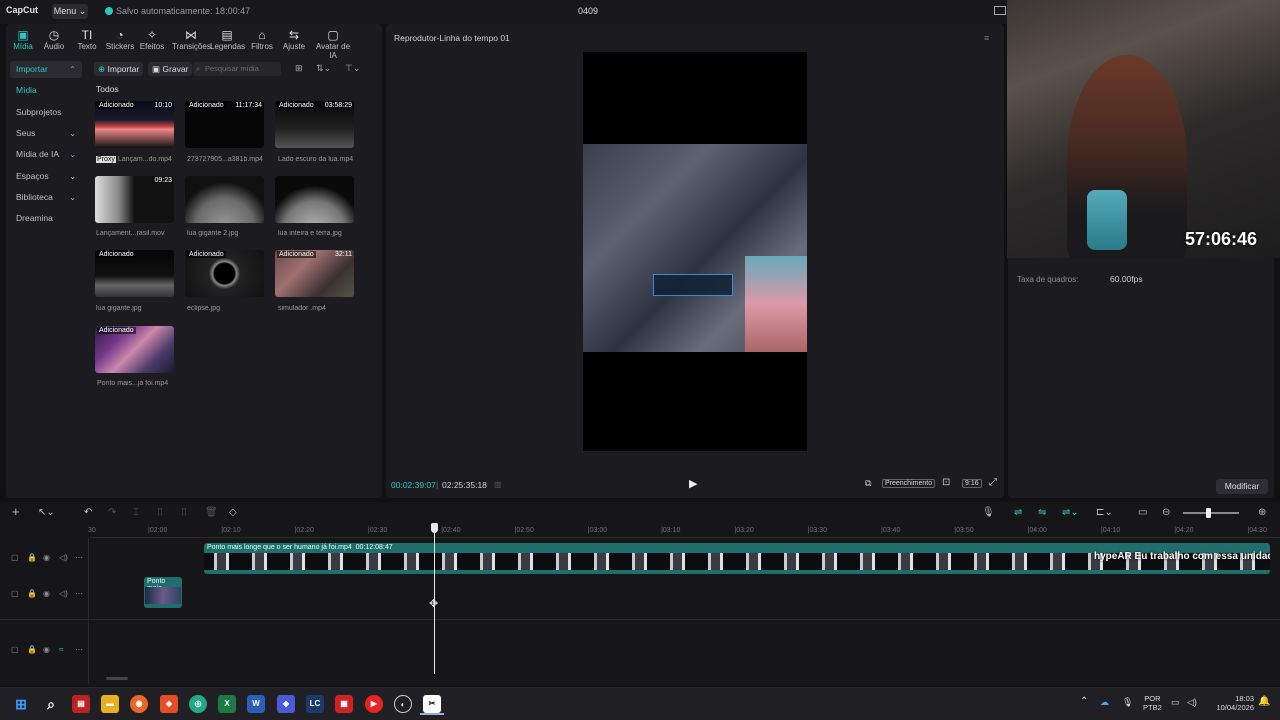 This screenshot has height=720, width=1280. Describe the element at coordinates (256, 704) in the screenshot. I see `word-icon: W` at that location.